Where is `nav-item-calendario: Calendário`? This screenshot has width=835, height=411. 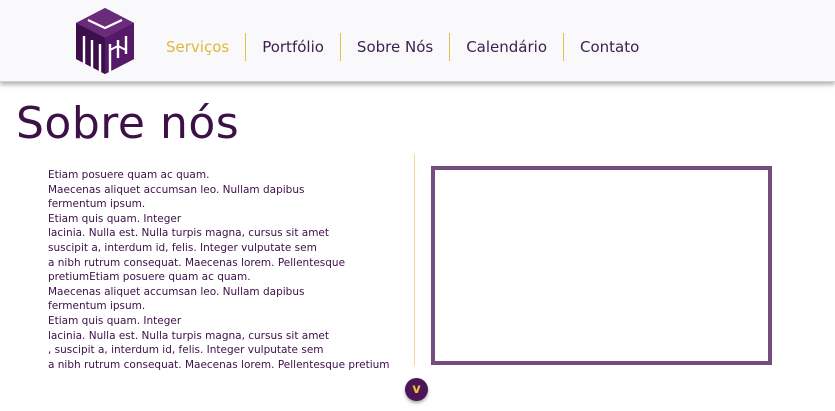
nav-item-calendario: Calendário is located at coordinates (507, 47).